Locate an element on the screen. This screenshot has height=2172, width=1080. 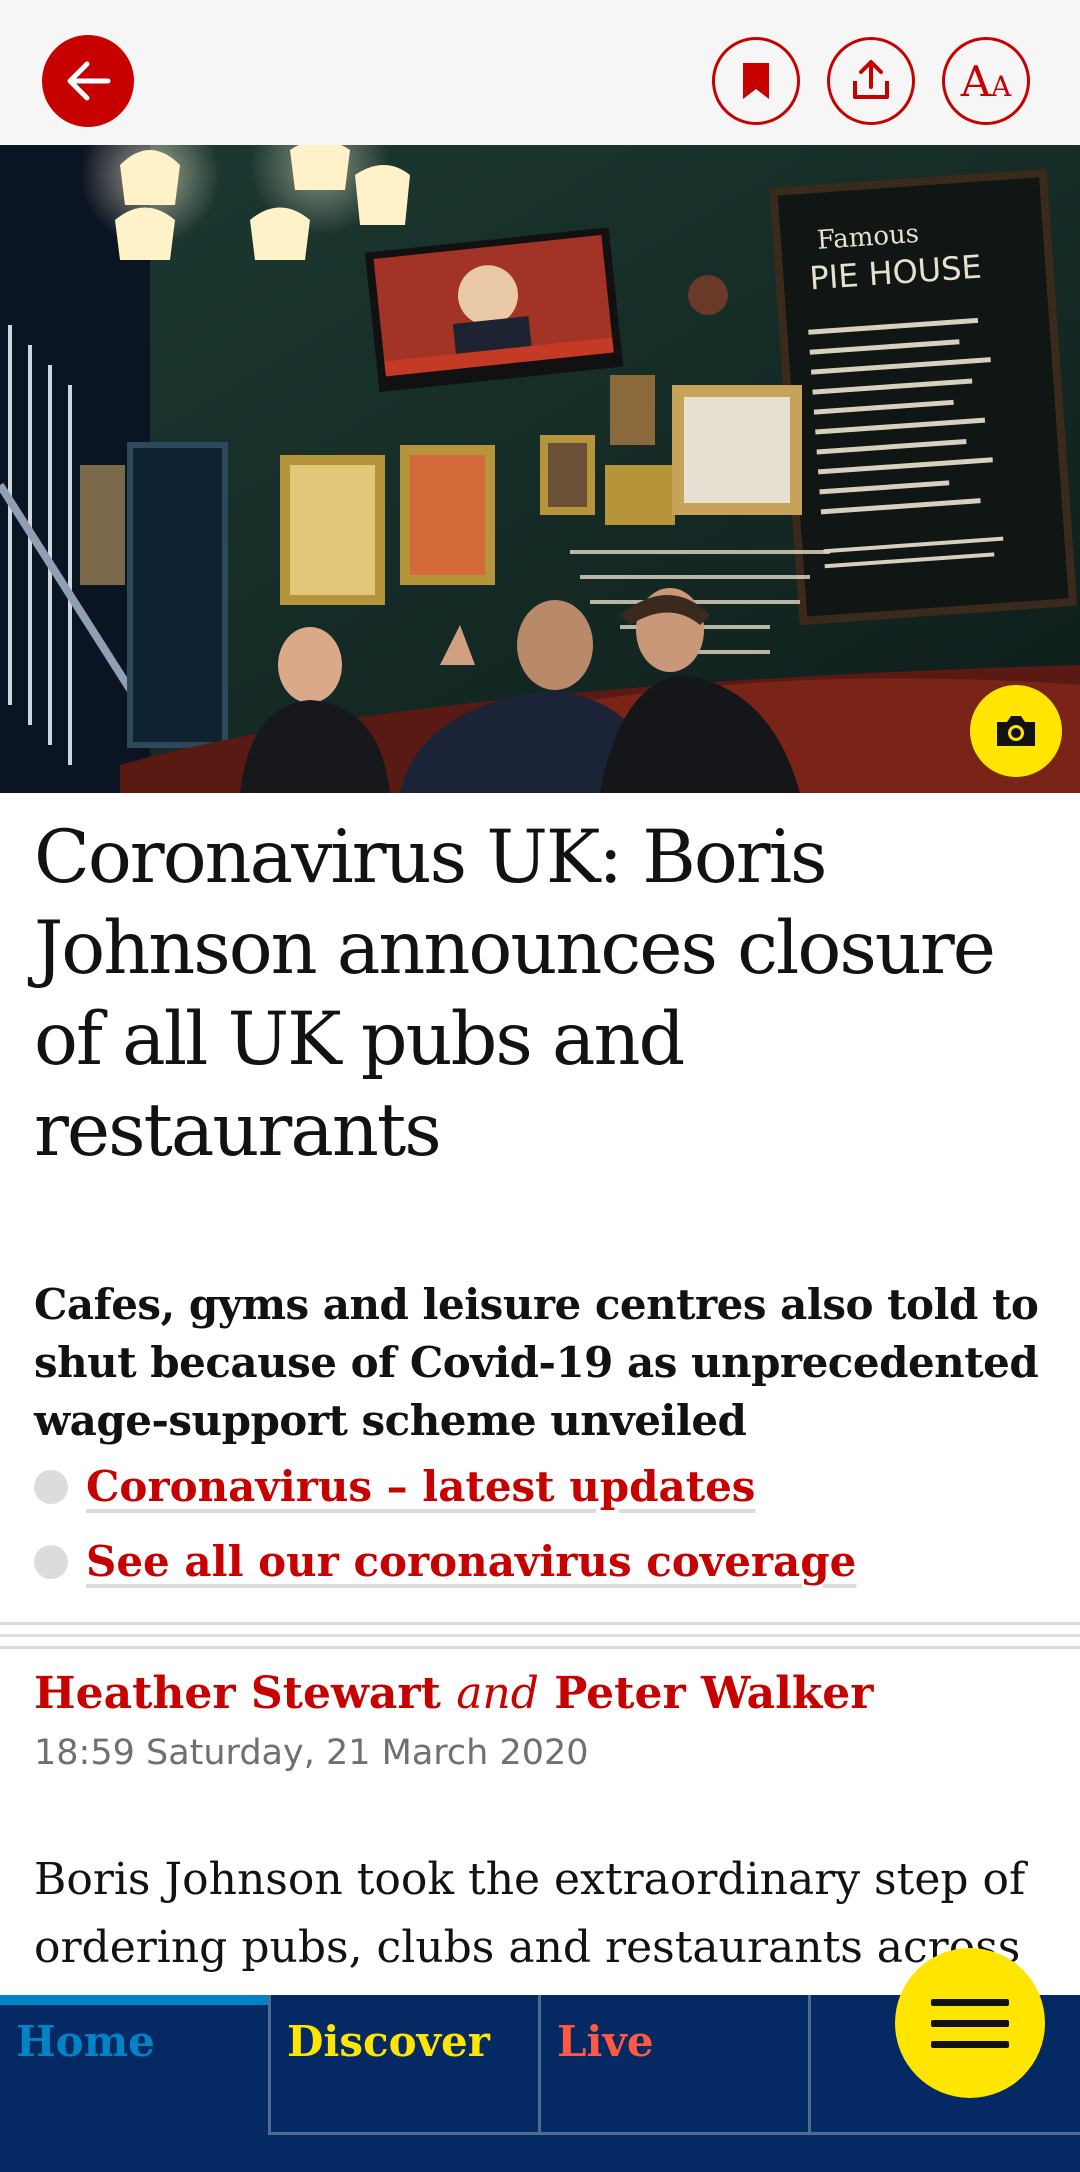
article-dateline: 18:59 Saturday, 21 March 2020 is located at coordinates (311, 1753).